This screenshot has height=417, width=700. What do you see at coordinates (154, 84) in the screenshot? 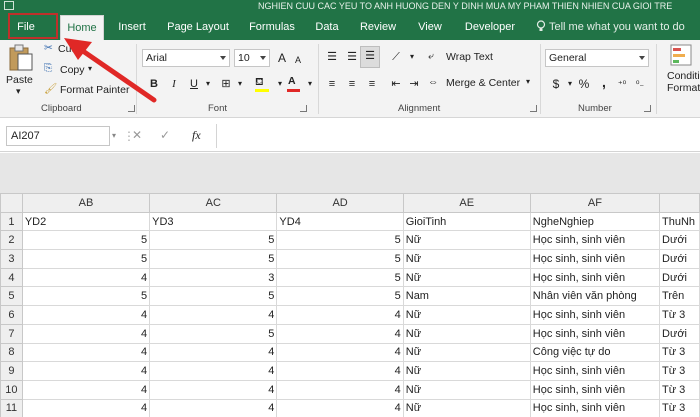
I see `bold-button: B` at bounding box center [154, 84].